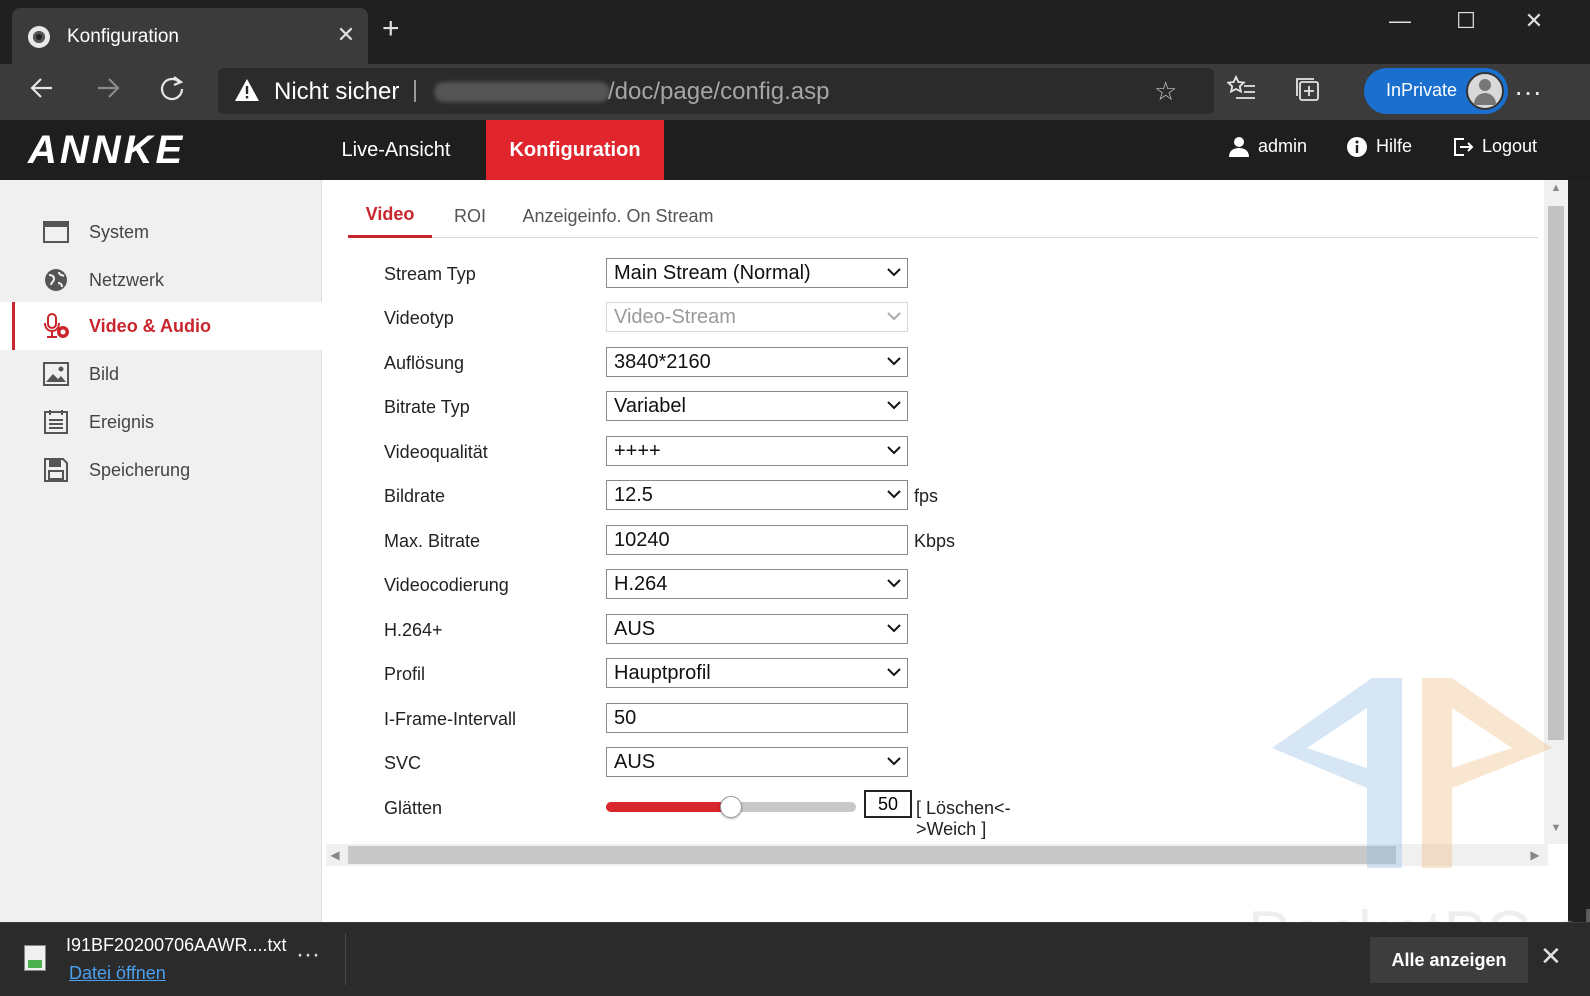  What do you see at coordinates (757, 718) in the screenshot?
I see `iframe-interval-input: 50` at bounding box center [757, 718].